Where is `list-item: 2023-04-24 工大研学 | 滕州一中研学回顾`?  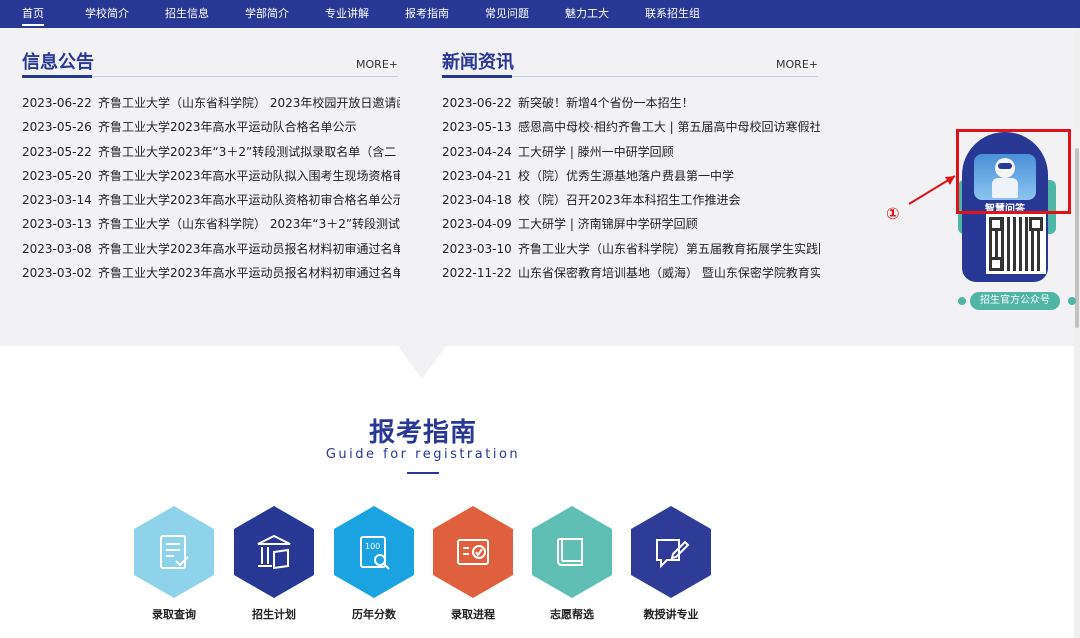 list-item: 2023-04-24 工大研学 | 滕州一中研学回顾 is located at coordinates (631, 152).